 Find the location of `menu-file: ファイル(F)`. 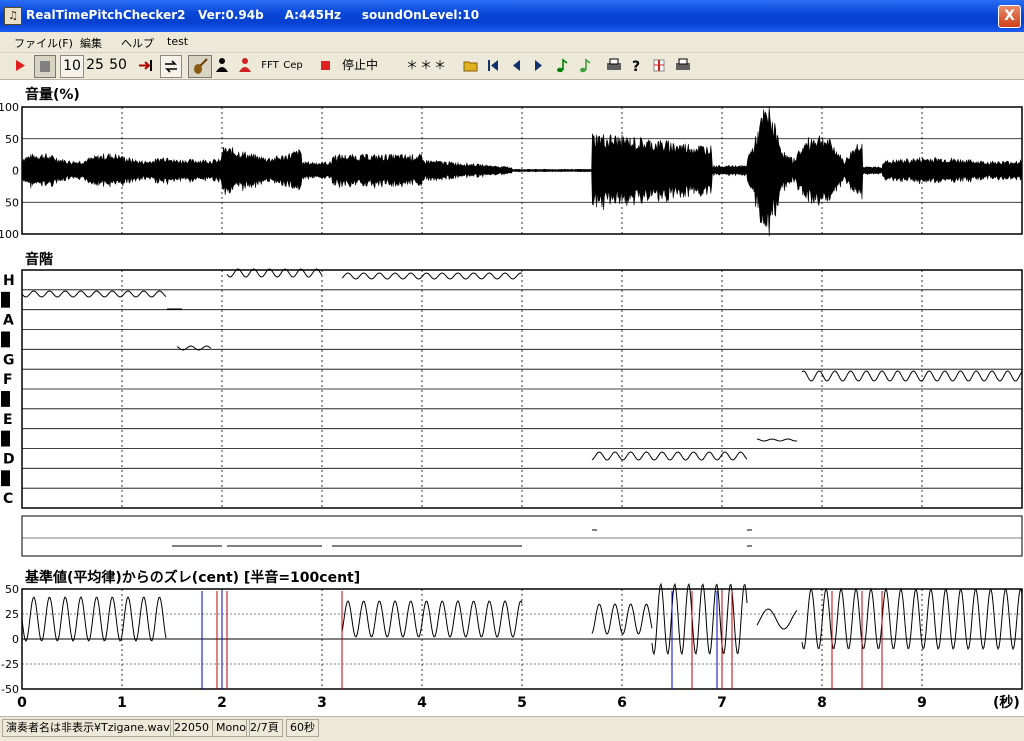

menu-file: ファイル(F) is located at coordinates (43, 43).